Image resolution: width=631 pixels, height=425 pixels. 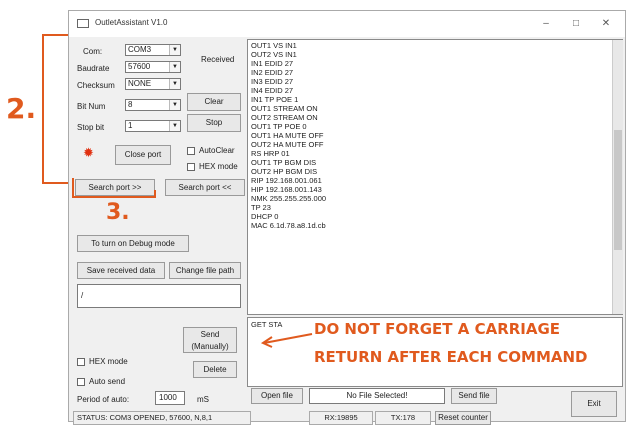 What do you see at coordinates (96, 85) in the screenshot?
I see `checksum-label: Checksum` at bounding box center [96, 85].